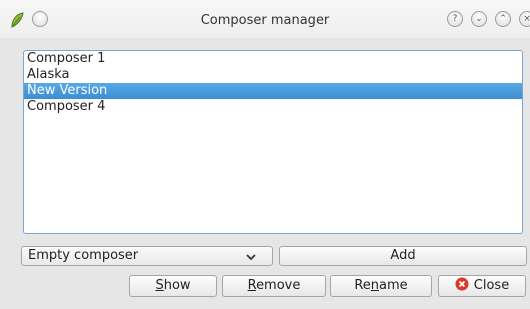 This screenshot has height=309, width=530. I want to click on rename-label-post: ame, so click(393, 285).